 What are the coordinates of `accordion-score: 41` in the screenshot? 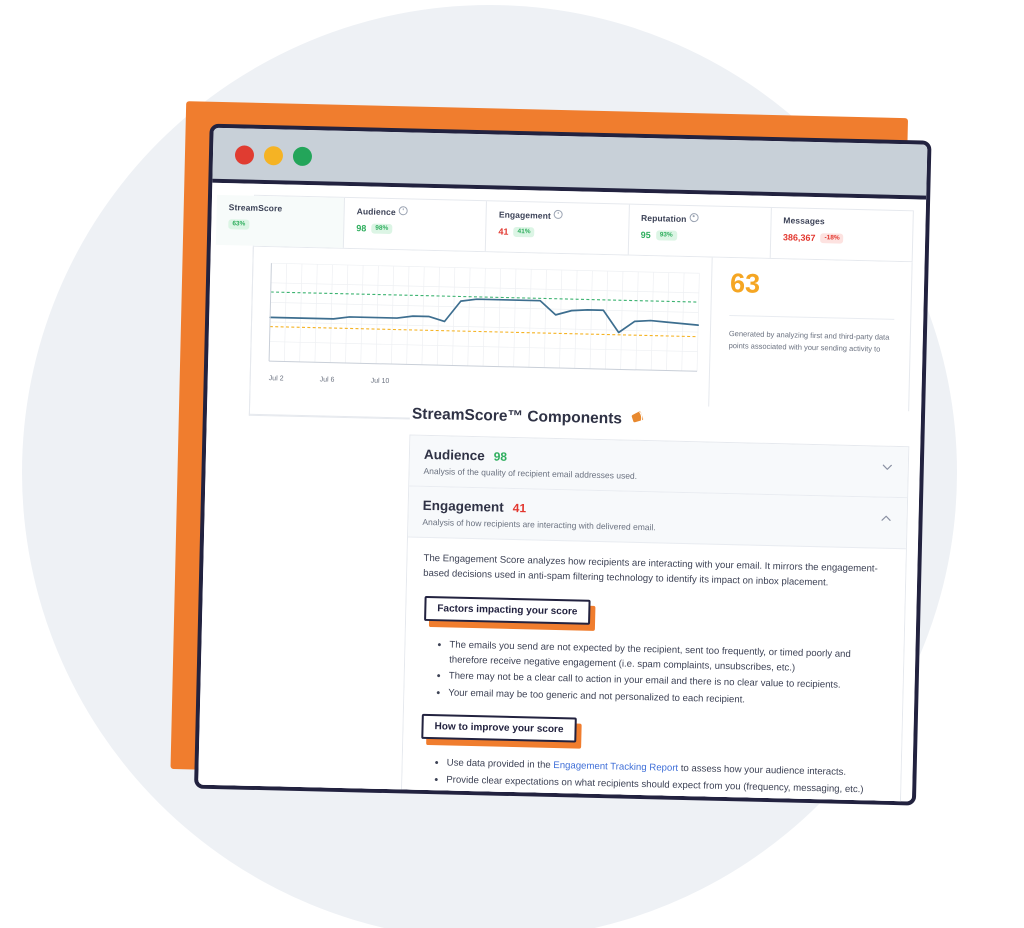 It's located at (519, 507).